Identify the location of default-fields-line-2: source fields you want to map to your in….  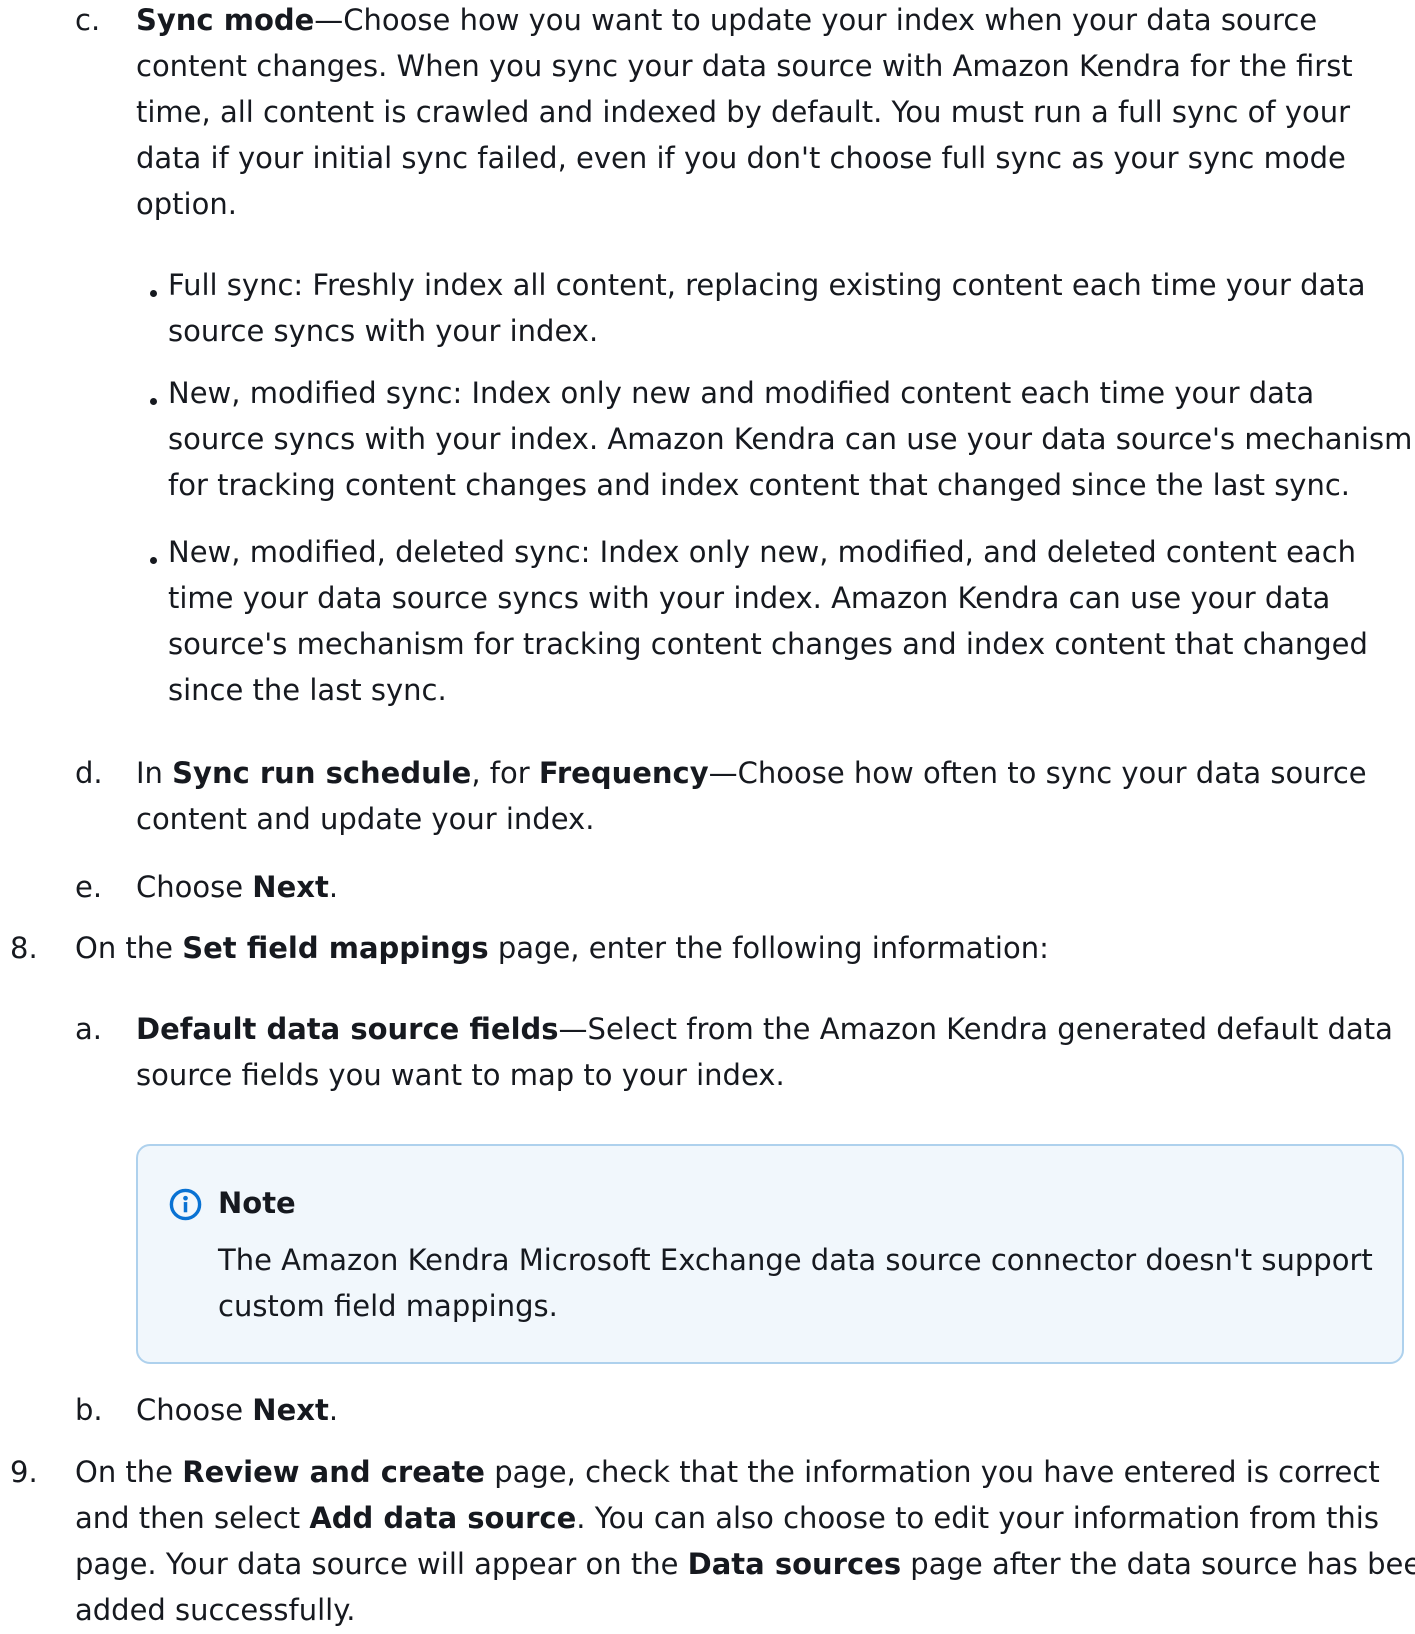
(460, 1075).